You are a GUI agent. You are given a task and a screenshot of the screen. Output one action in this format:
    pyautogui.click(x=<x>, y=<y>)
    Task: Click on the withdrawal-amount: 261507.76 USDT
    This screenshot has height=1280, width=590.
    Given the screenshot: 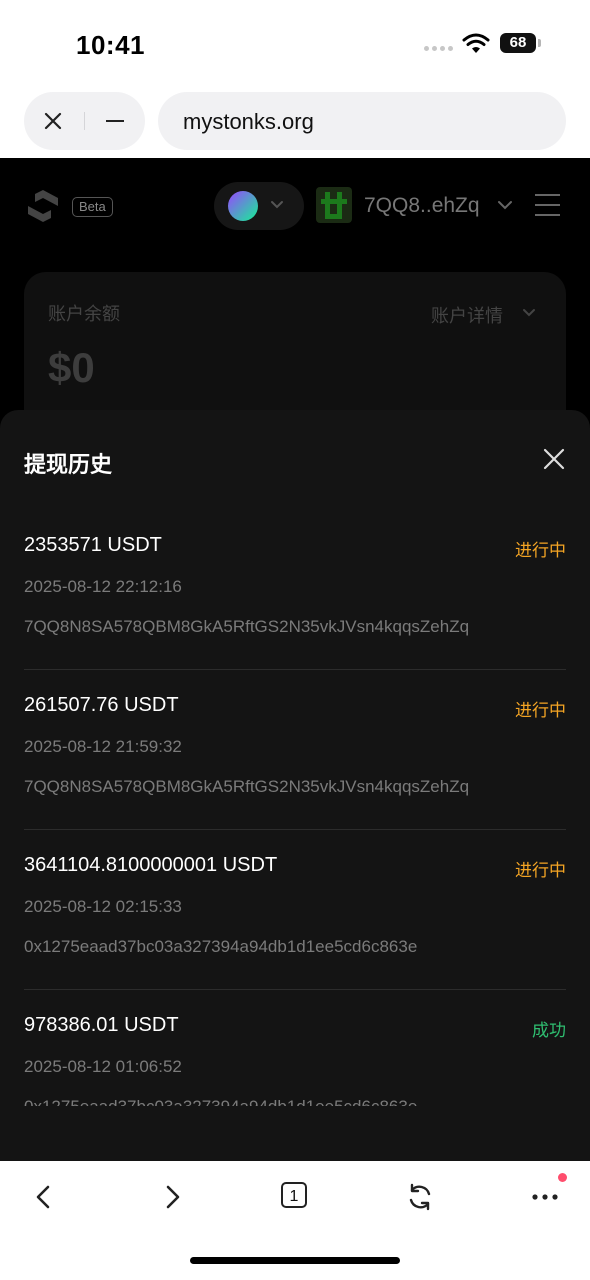 What is the action you would take?
    pyautogui.click(x=101, y=705)
    